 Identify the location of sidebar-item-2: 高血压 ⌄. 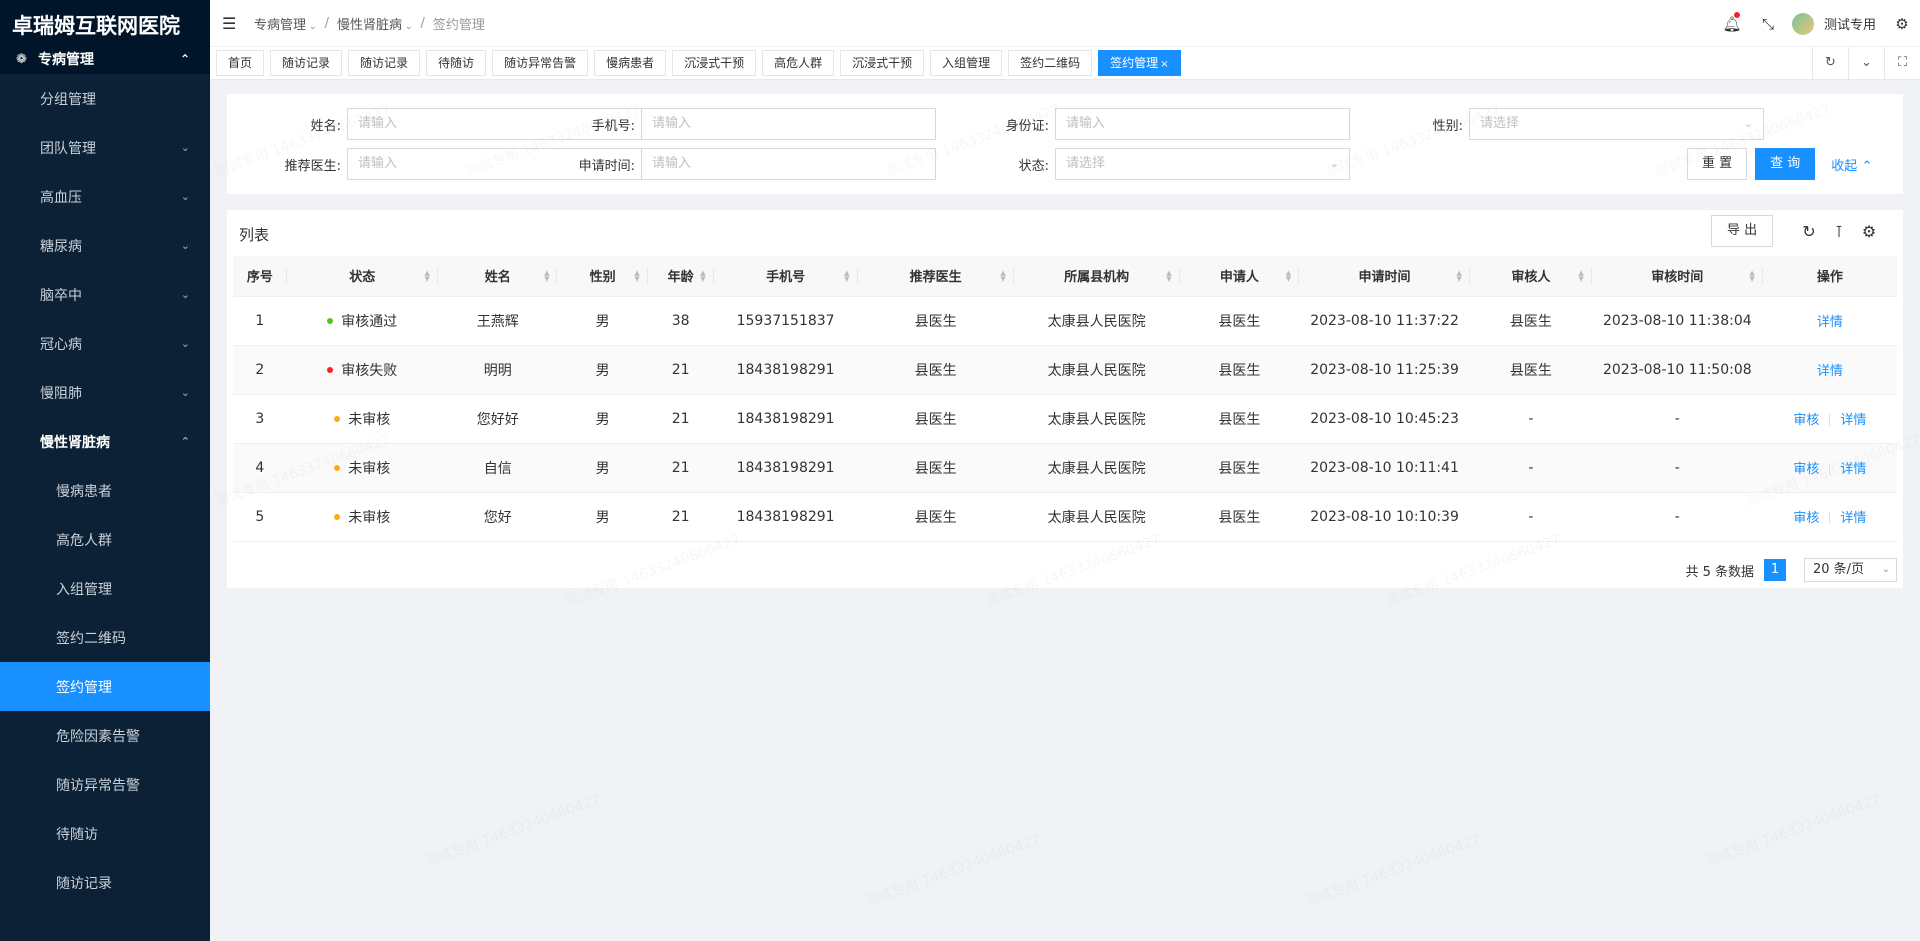
(105, 196).